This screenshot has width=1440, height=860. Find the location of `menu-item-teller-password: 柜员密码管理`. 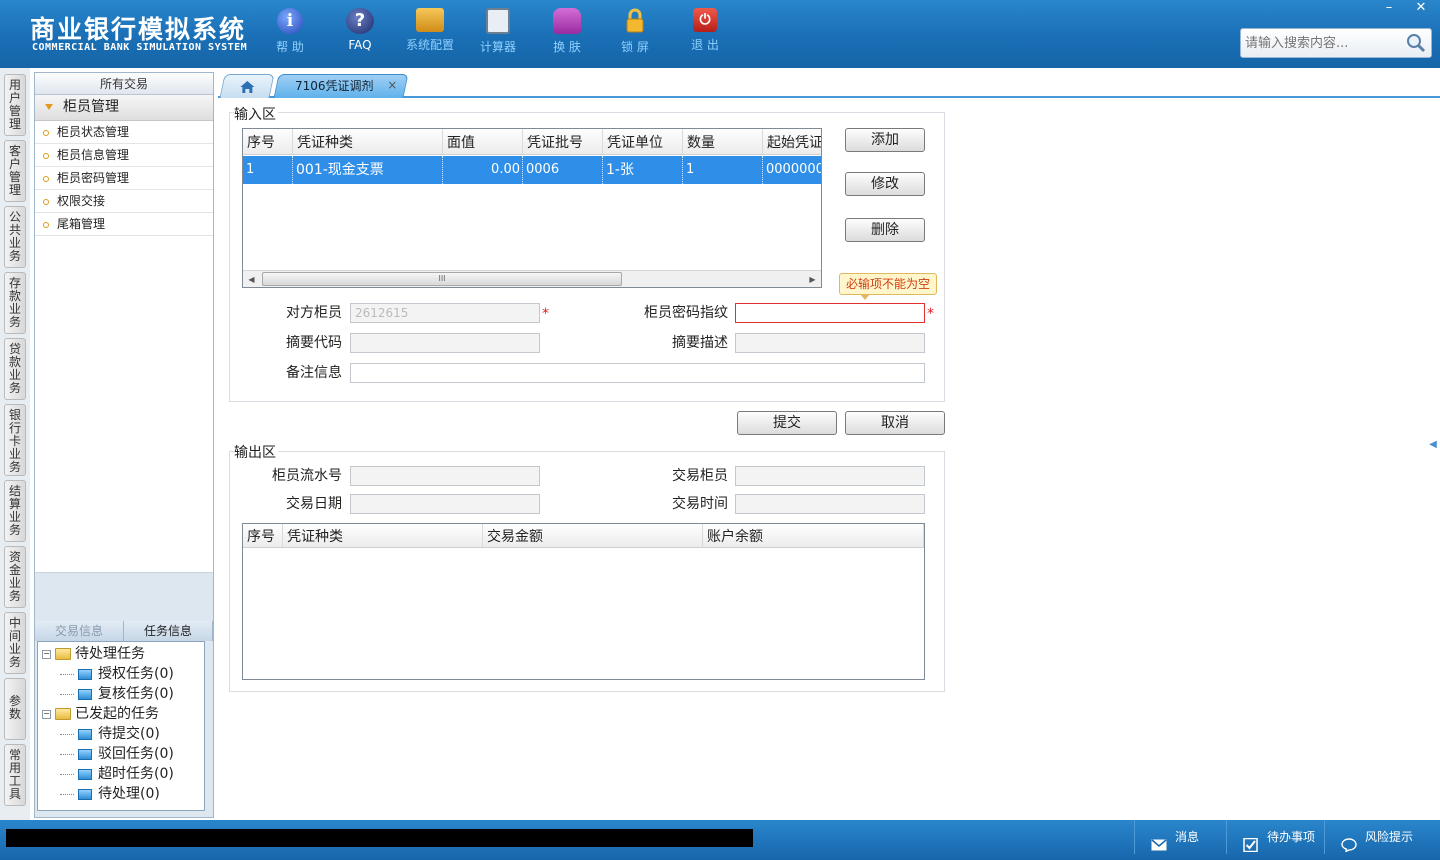

menu-item-teller-password: 柜员密码管理 is located at coordinates (124, 178).